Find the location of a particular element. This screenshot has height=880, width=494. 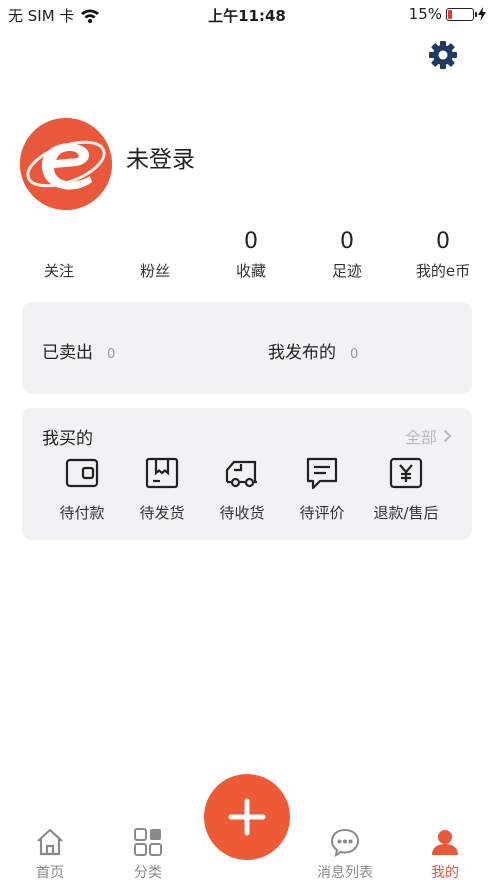

stat-following: 关注 is located at coordinates (59, 254).